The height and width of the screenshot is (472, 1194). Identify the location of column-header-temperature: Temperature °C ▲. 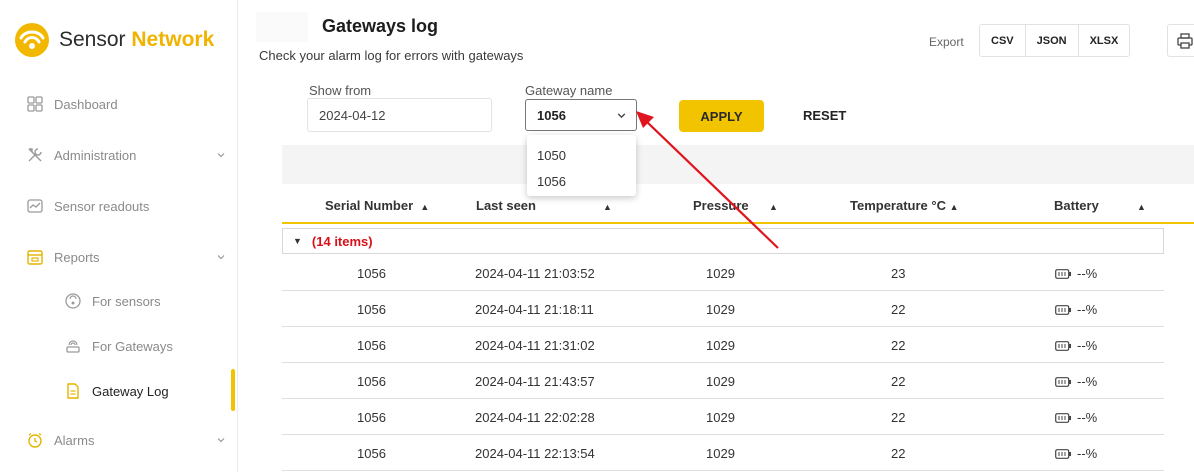
(904, 205).